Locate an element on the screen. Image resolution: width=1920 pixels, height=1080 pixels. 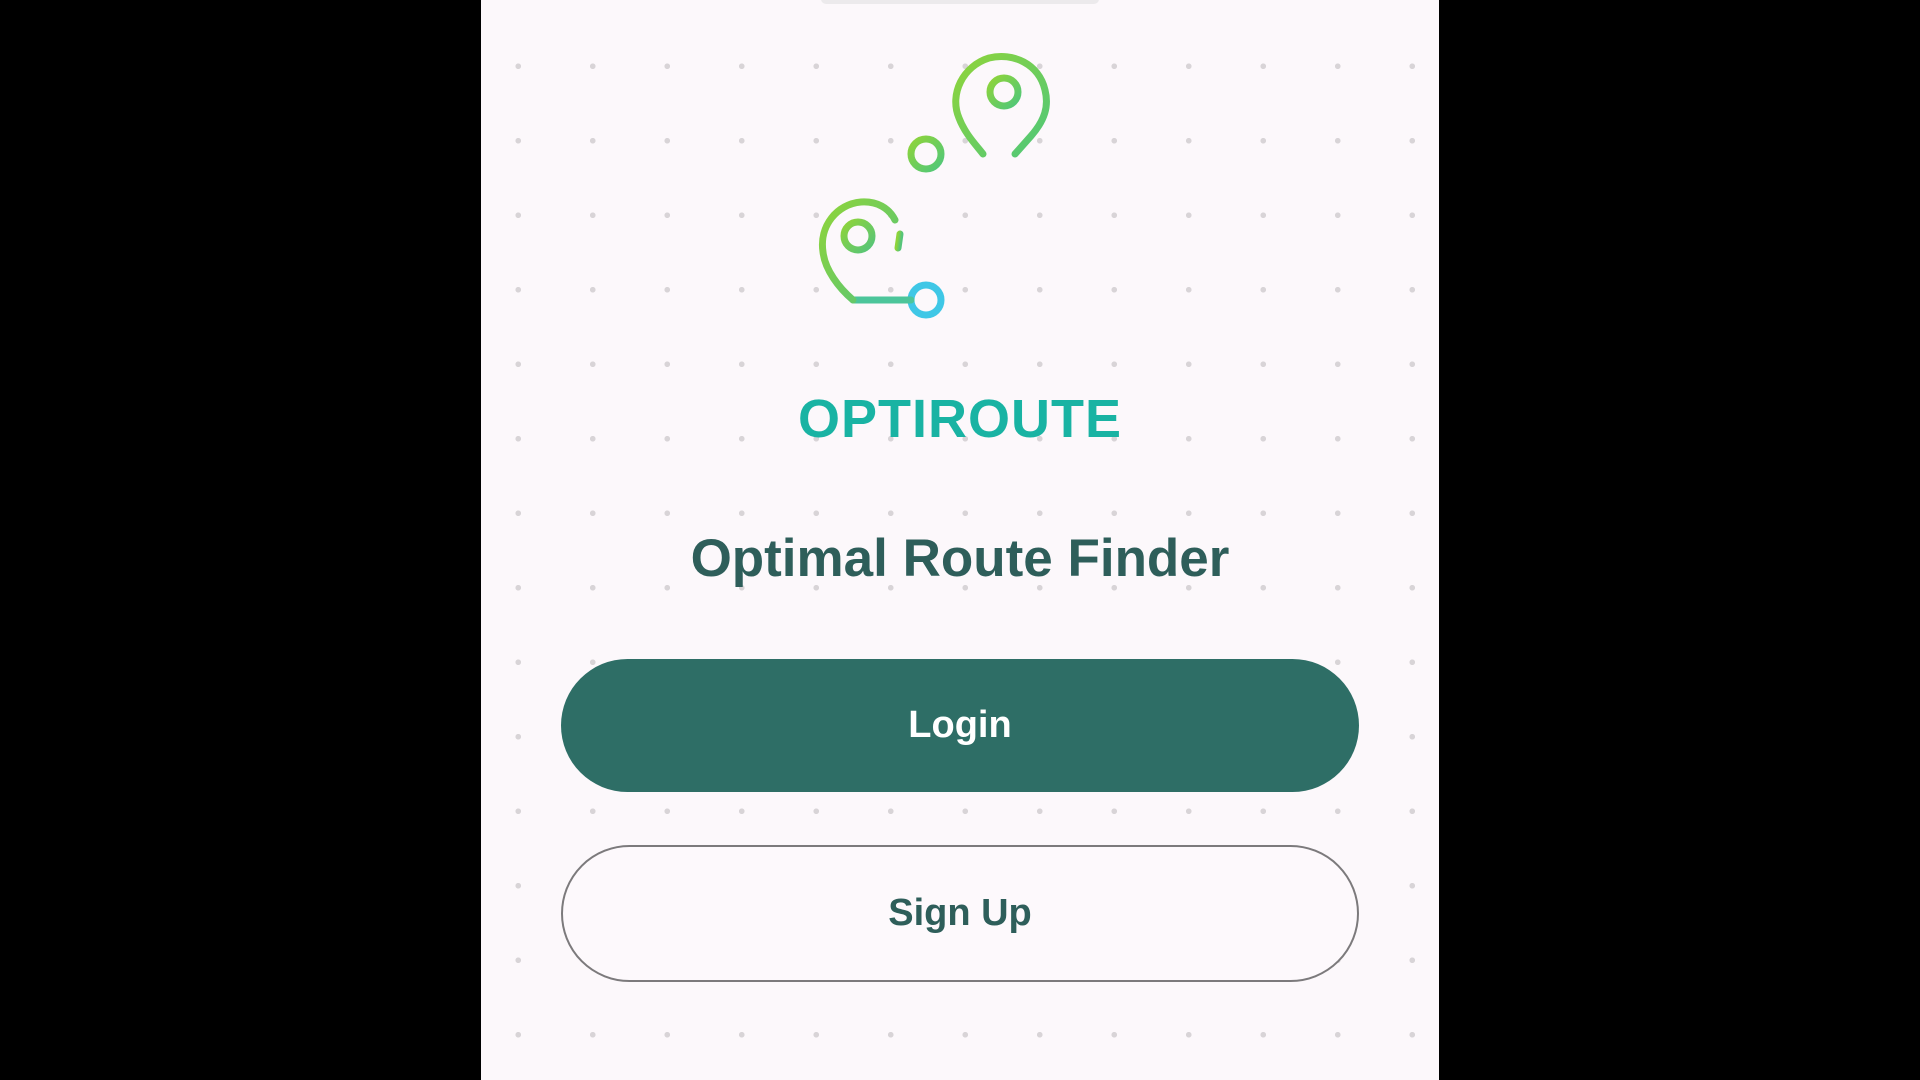
login-button-label: Login is located at coordinates (960, 725).